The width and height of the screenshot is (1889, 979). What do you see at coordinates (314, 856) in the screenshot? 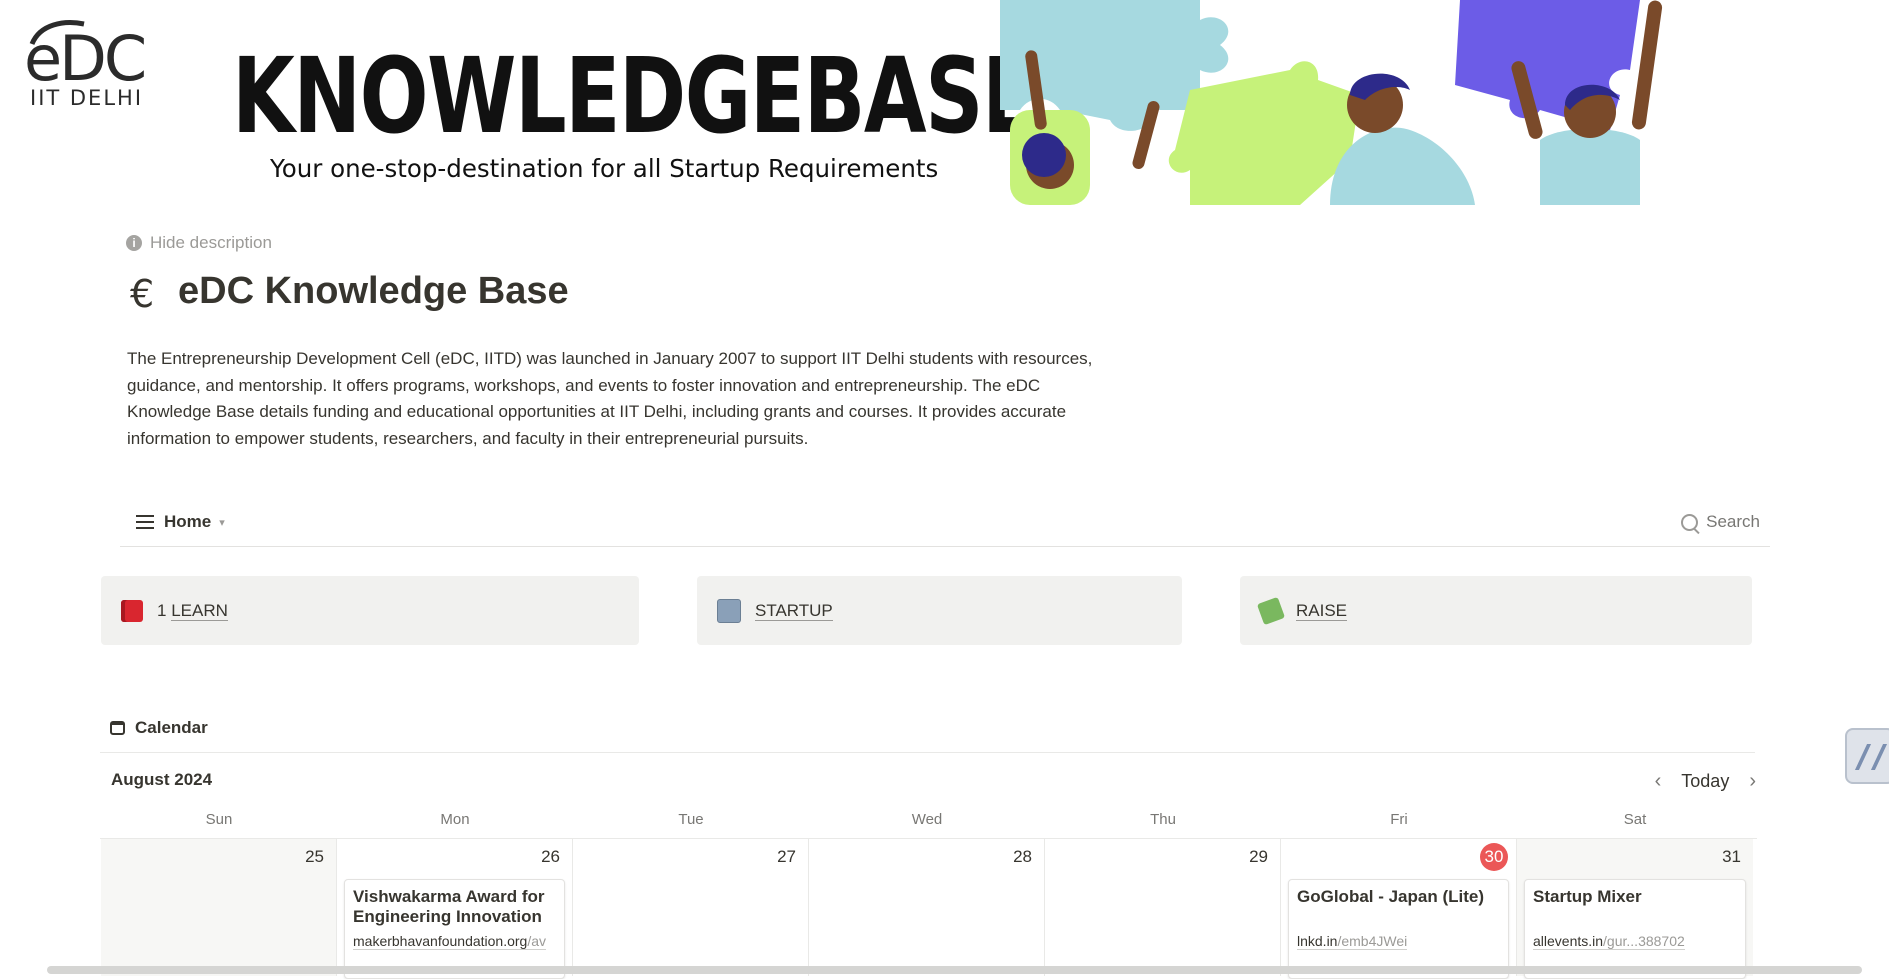
I see `day-number: 25` at bounding box center [314, 856].